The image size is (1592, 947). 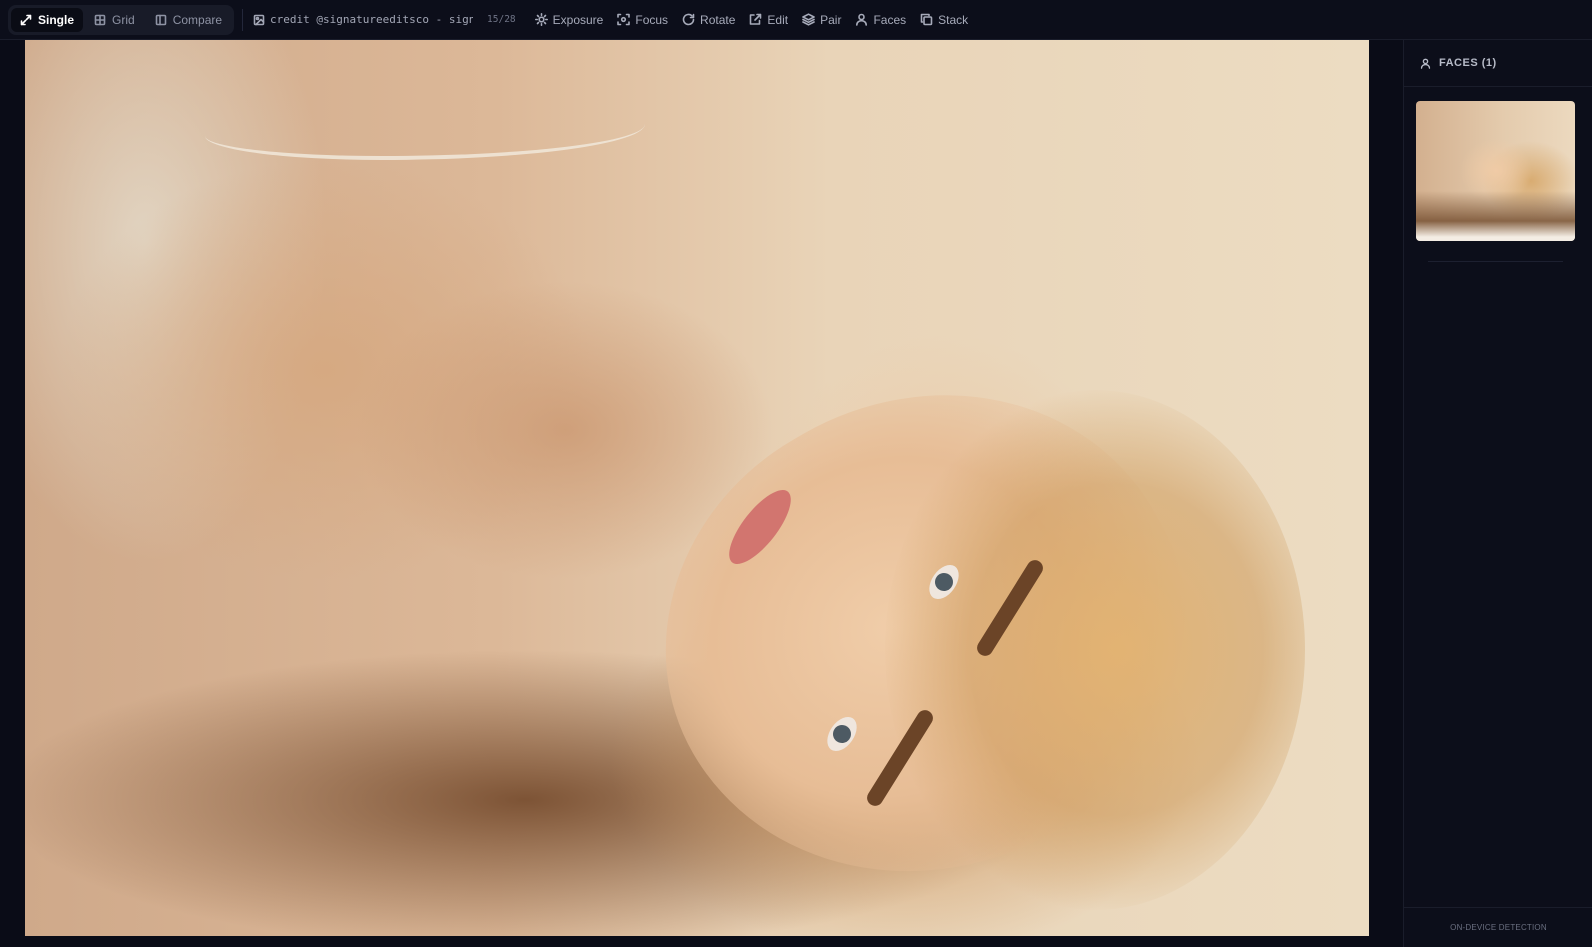 What do you see at coordinates (624, 19) in the screenshot?
I see `focus-icon` at bounding box center [624, 19].